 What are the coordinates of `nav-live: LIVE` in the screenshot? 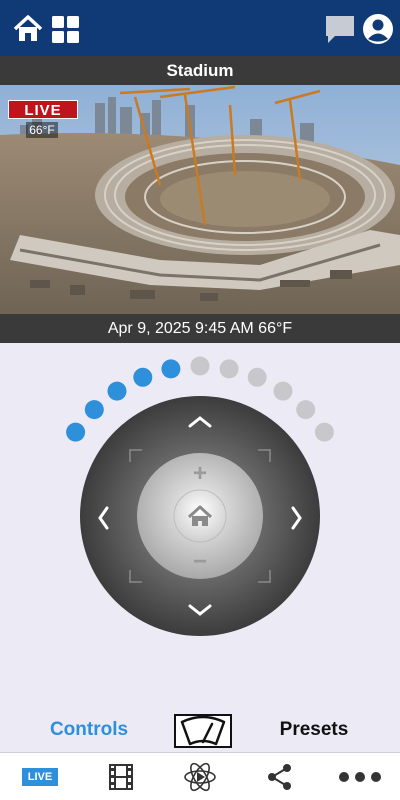 It's located at (30, 776).